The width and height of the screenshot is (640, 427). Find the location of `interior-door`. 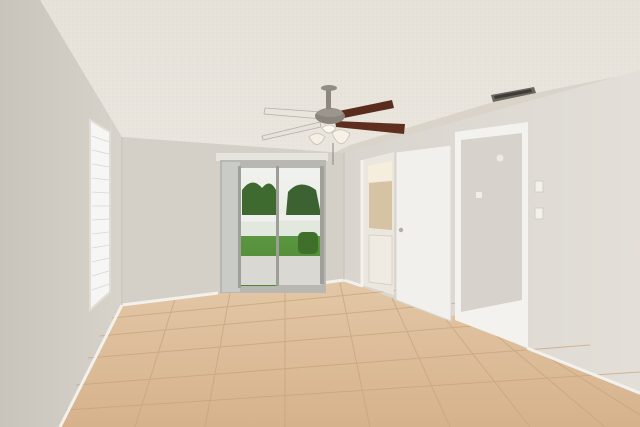

interior-door is located at coordinates (423, 233).